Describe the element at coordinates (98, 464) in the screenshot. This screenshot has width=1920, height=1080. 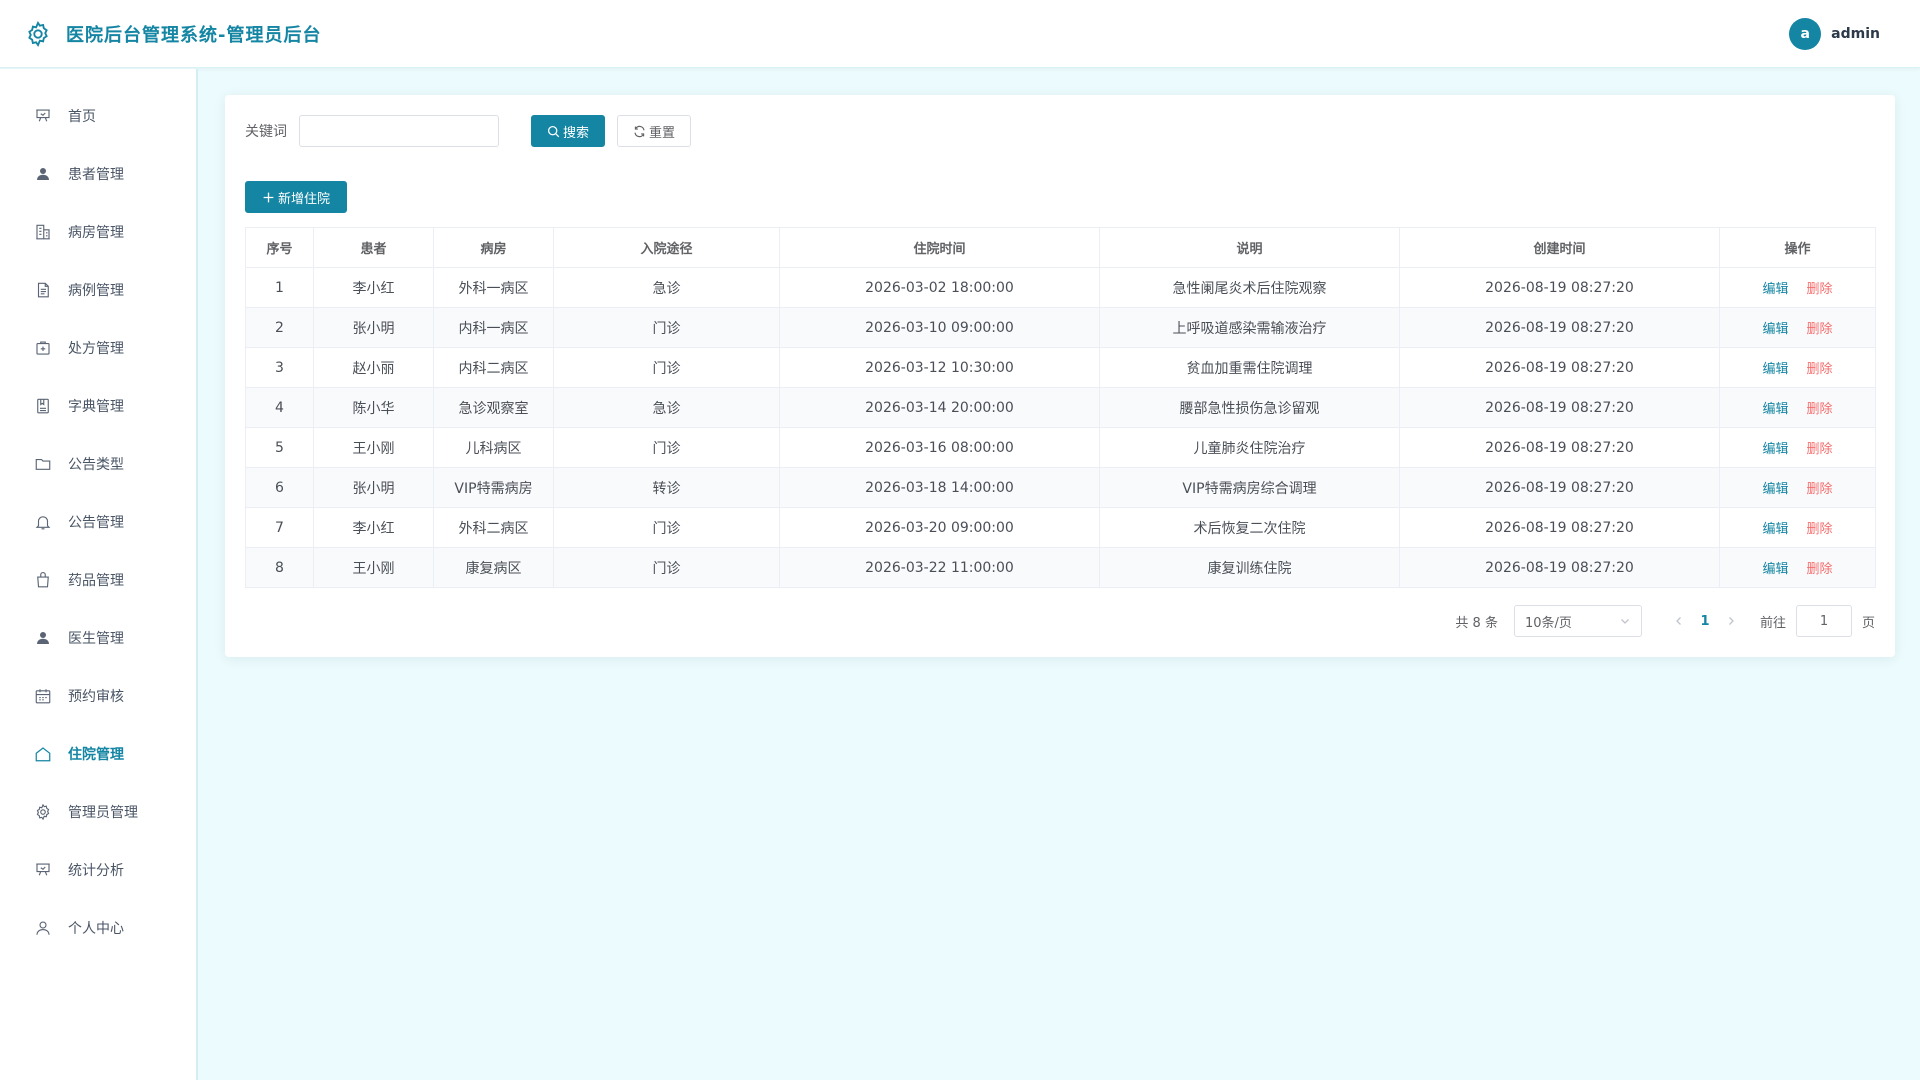
I see `sidebar-item-notice-types: 公告类型` at that location.